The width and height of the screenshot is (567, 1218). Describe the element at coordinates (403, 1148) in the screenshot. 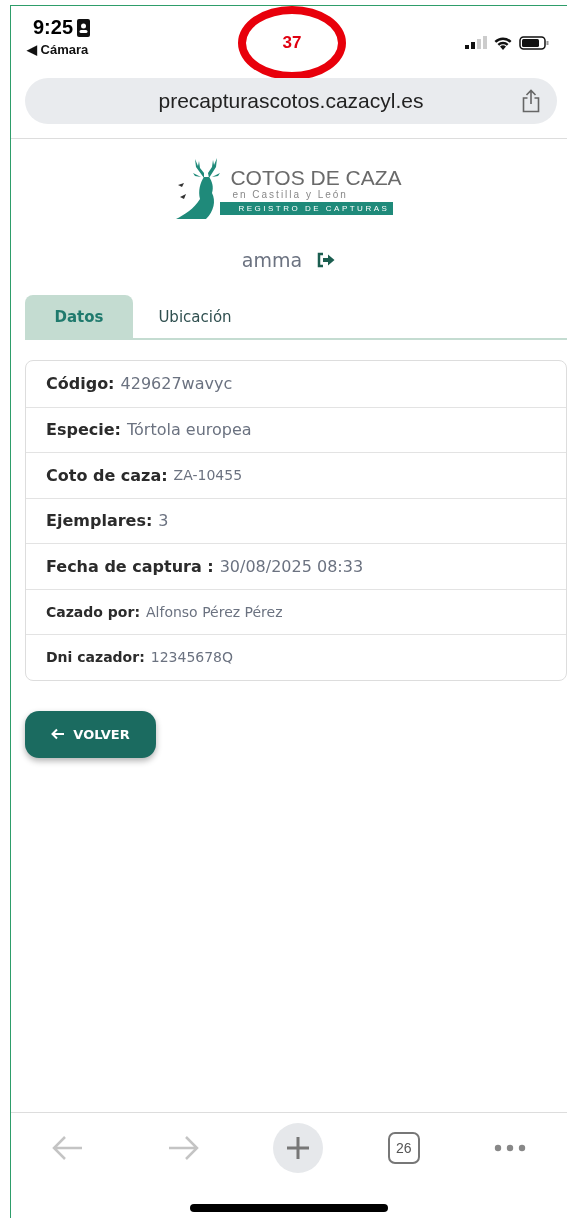

I see `tab-count-button: 26` at that location.